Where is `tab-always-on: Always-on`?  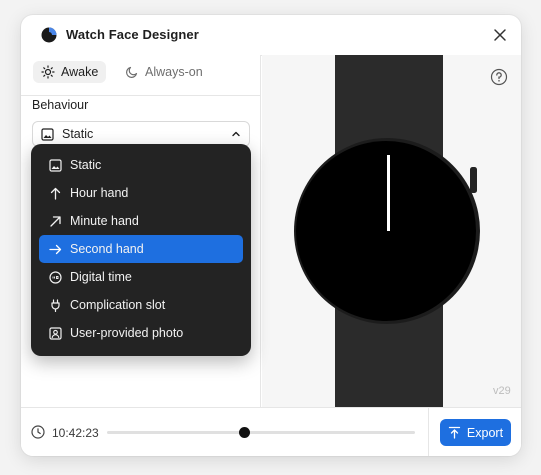
tab-always-on: Always-on is located at coordinates (164, 72).